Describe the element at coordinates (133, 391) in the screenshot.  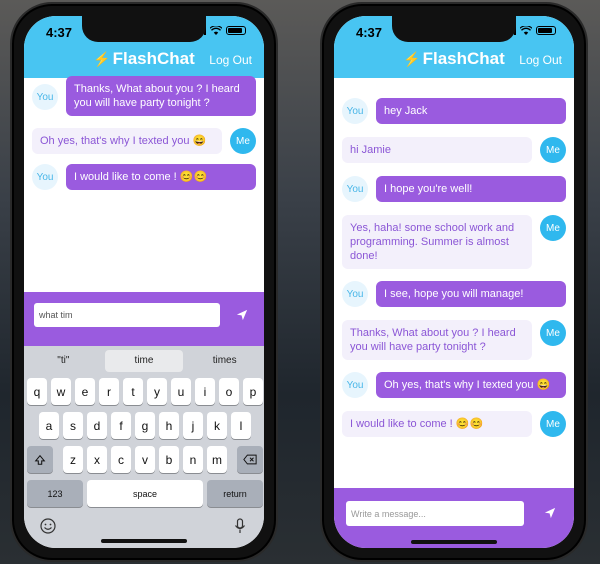
I see `key-t: t` at that location.